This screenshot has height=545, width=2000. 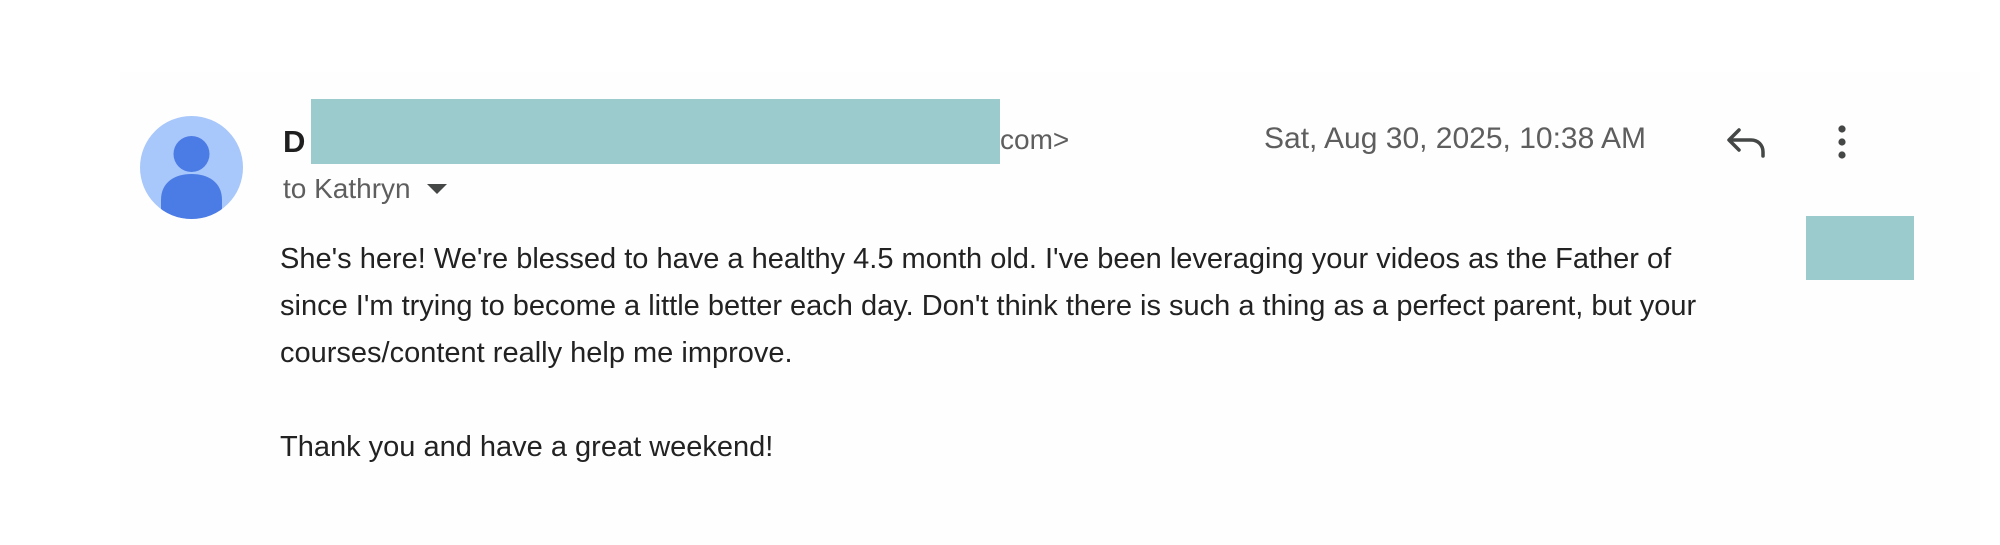 What do you see at coordinates (655, 131) in the screenshot?
I see `redacted-sender-block` at bounding box center [655, 131].